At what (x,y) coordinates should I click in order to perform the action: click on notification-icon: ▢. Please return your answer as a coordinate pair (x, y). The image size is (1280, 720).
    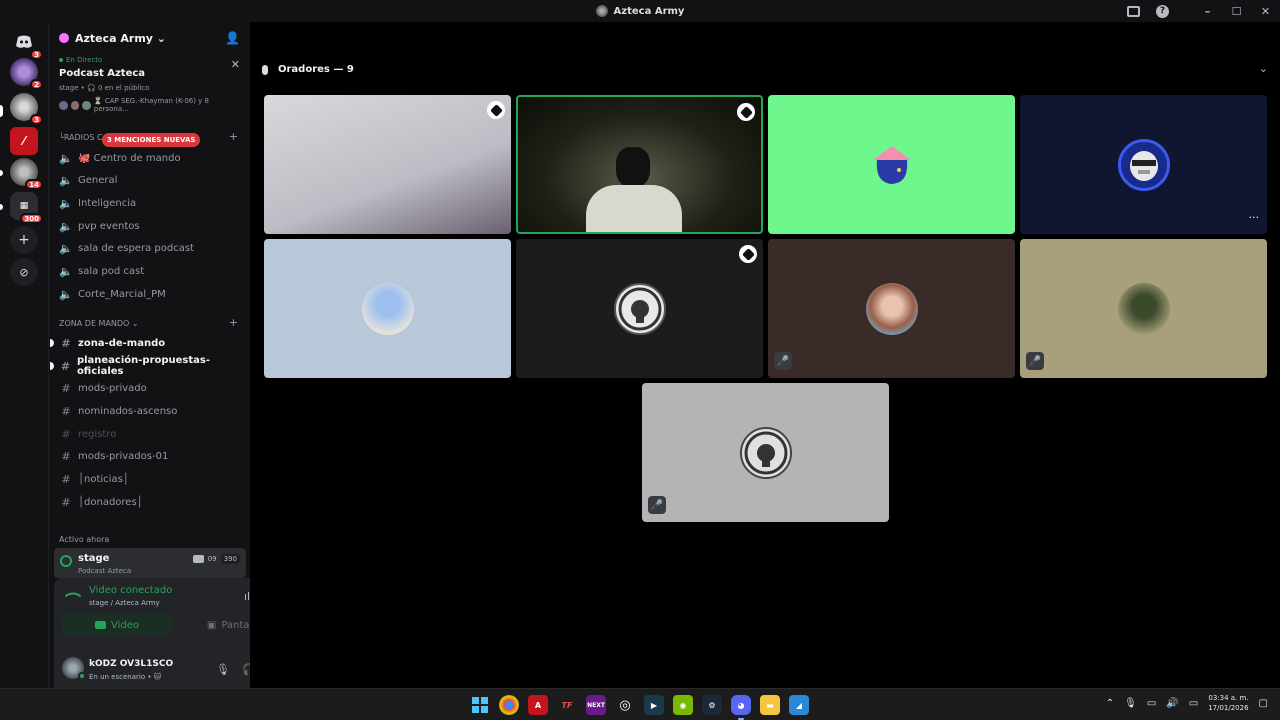
    Looking at the image, I should click on (1263, 703).